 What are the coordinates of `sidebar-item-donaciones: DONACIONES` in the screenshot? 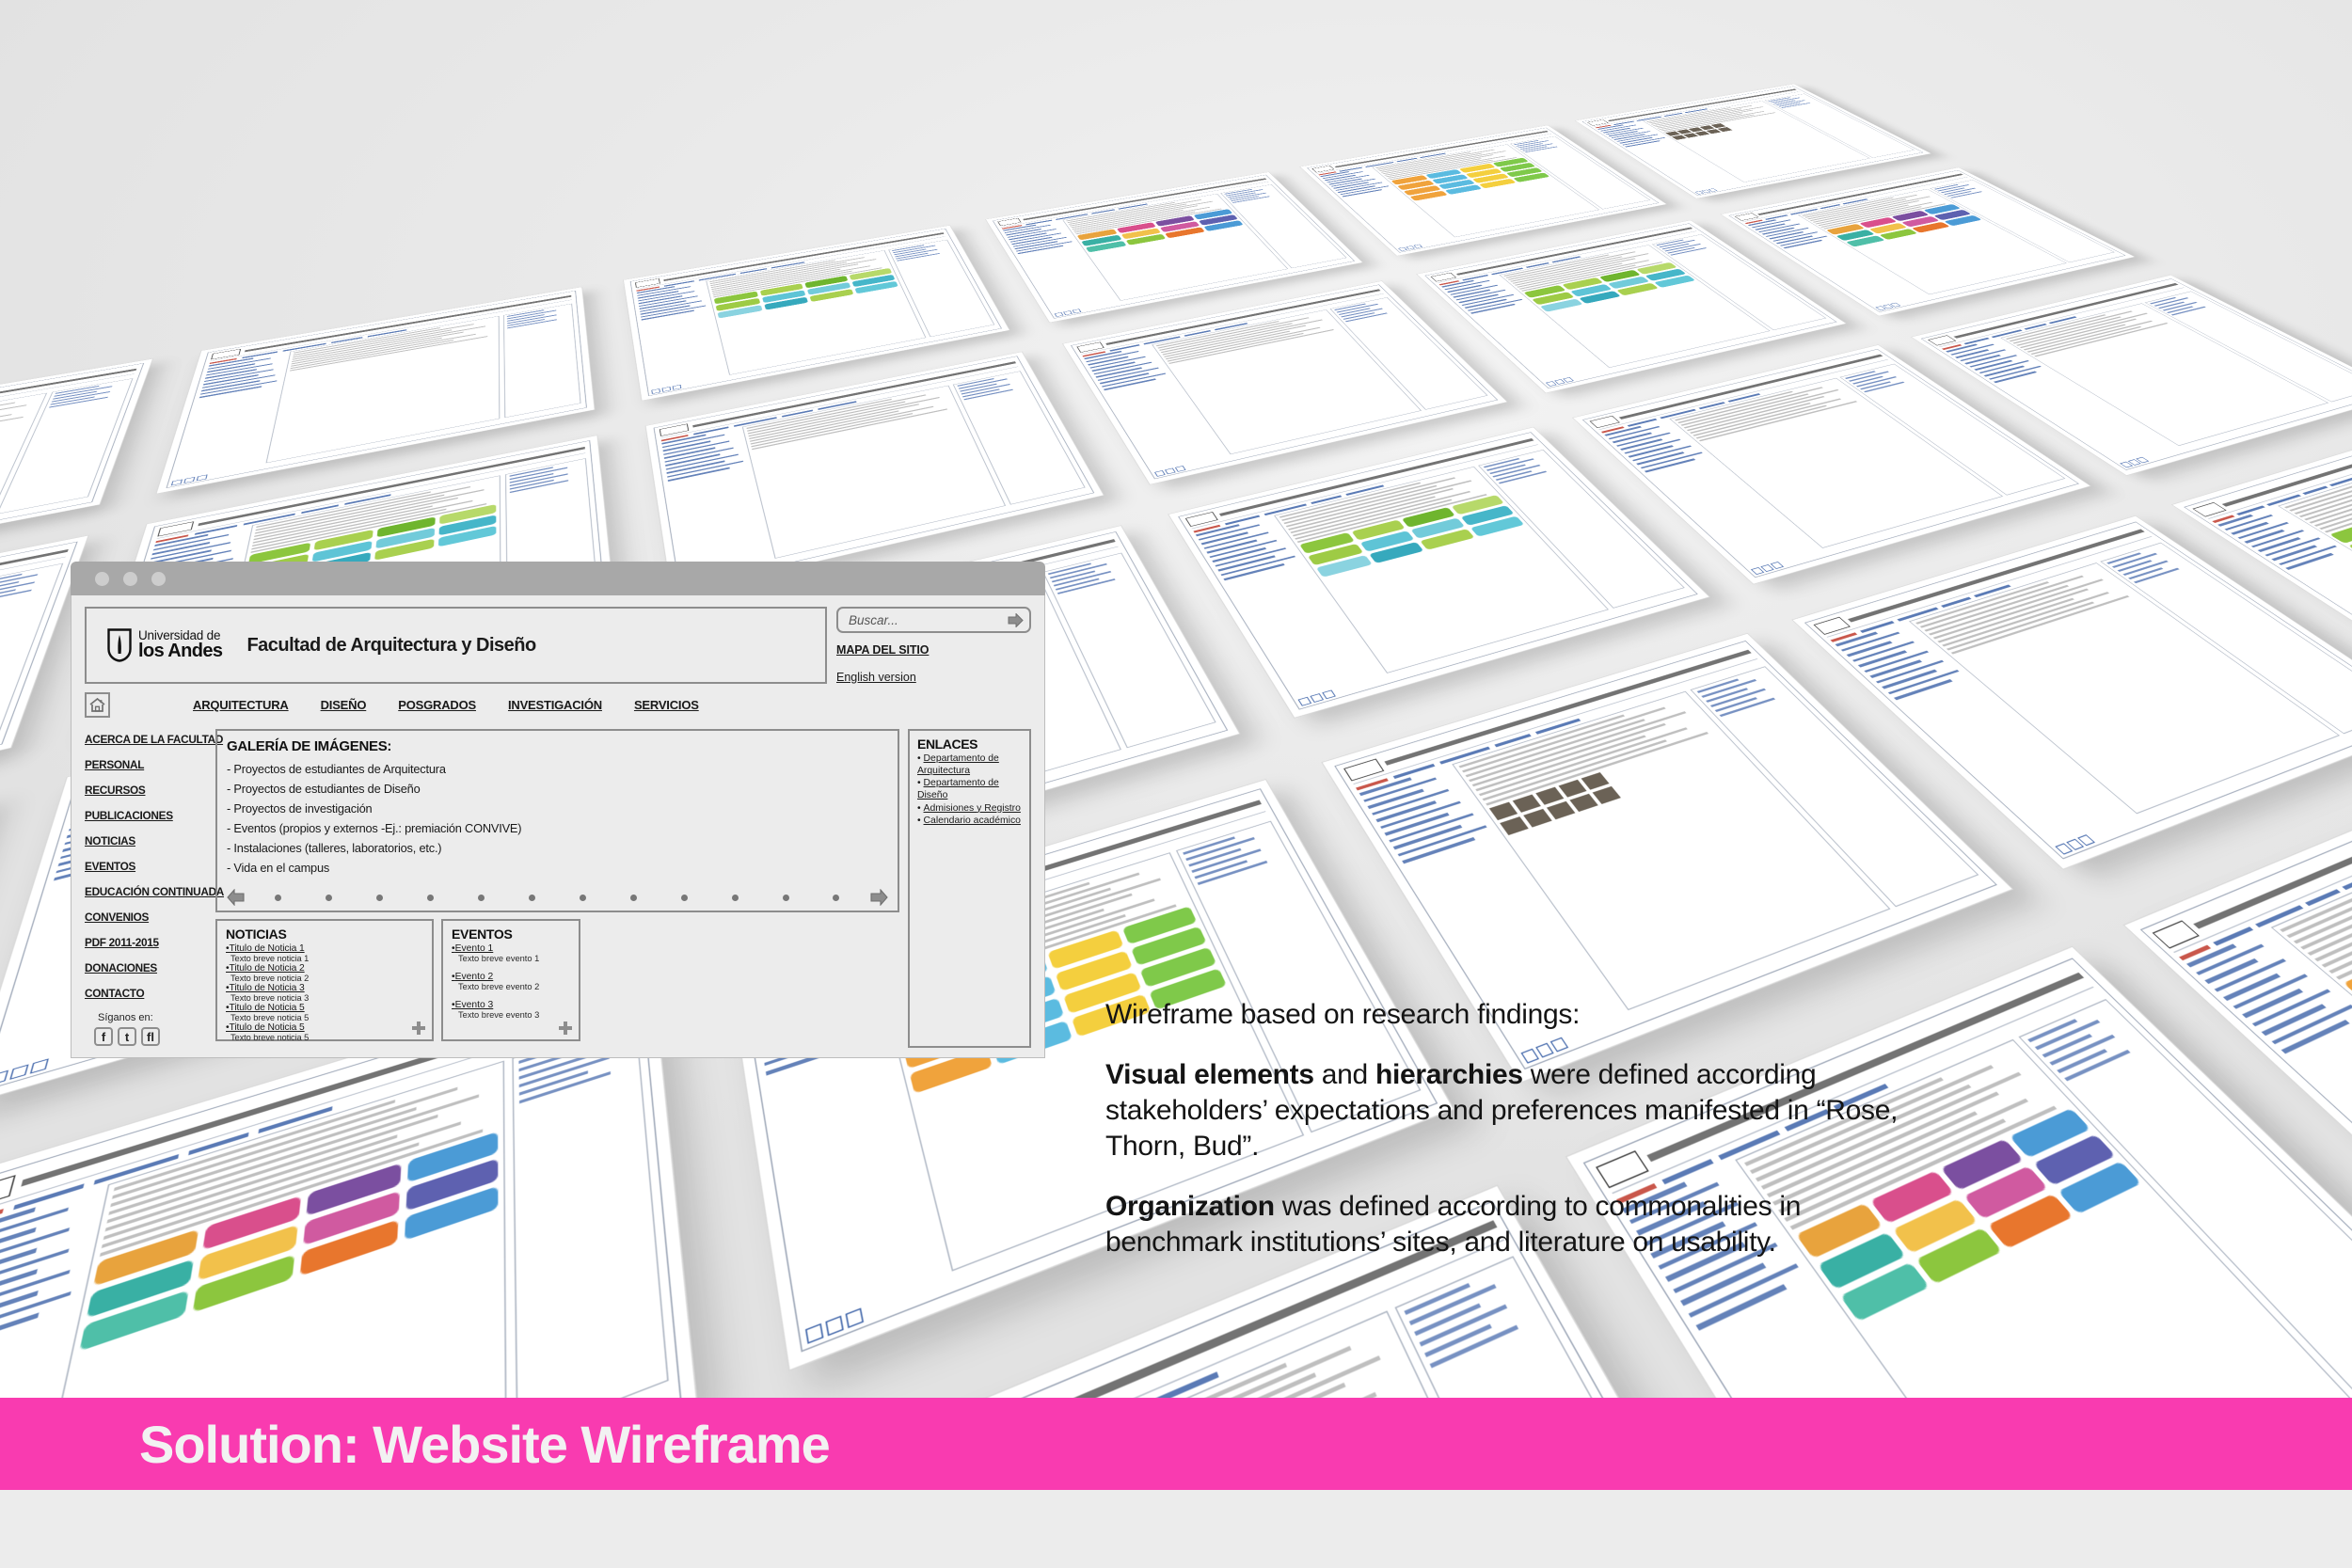 It's located at (146, 967).